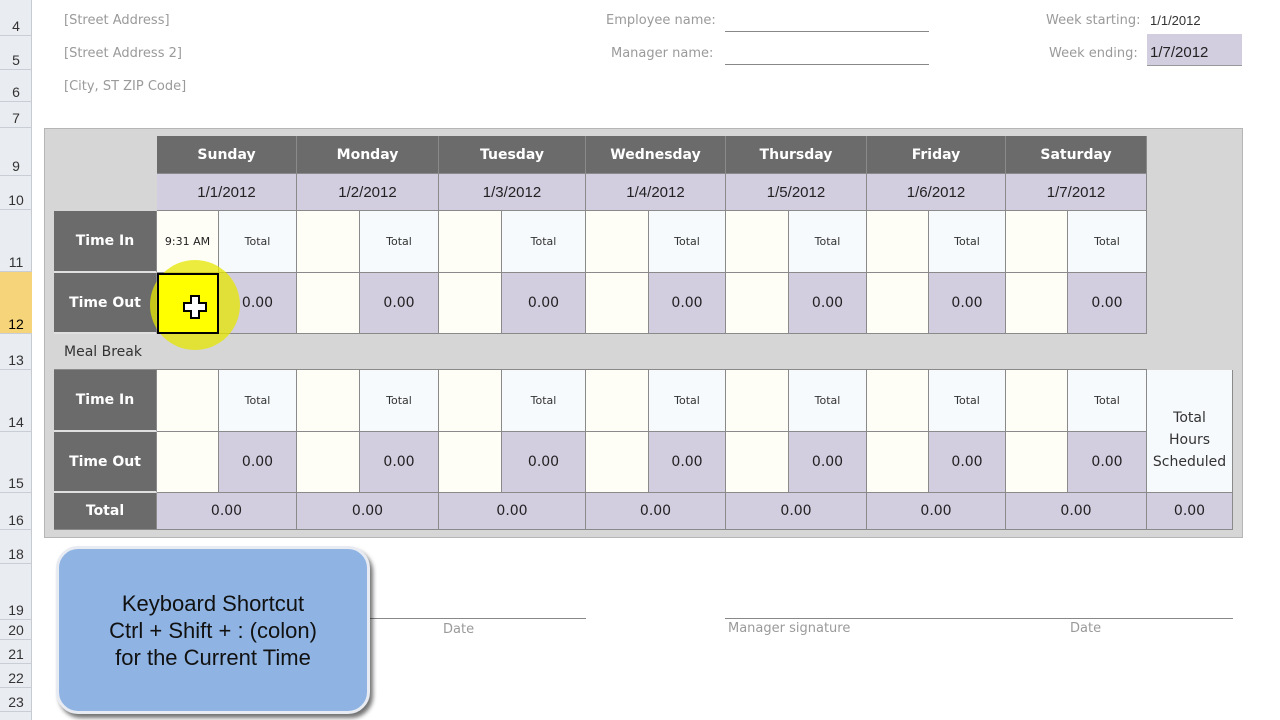 This screenshot has width=1280, height=720. What do you see at coordinates (1175, 20) in the screenshot?
I see `week-starting-value: 1/1/2012` at bounding box center [1175, 20].